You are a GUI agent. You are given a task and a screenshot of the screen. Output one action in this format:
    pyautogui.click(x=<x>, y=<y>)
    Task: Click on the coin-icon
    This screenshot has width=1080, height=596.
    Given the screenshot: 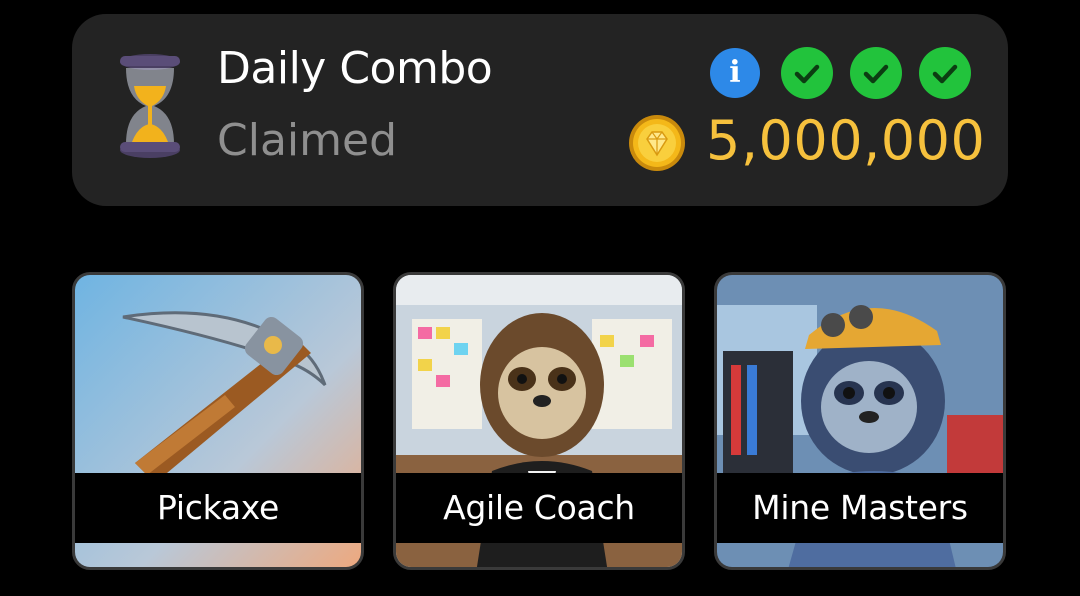 What is the action you would take?
    pyautogui.click(x=657, y=143)
    